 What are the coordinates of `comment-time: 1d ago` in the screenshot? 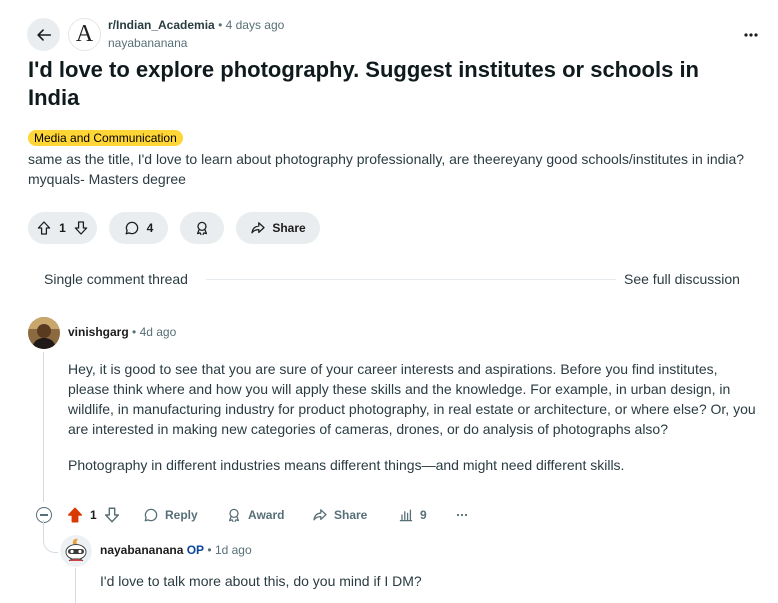 It's located at (233, 550).